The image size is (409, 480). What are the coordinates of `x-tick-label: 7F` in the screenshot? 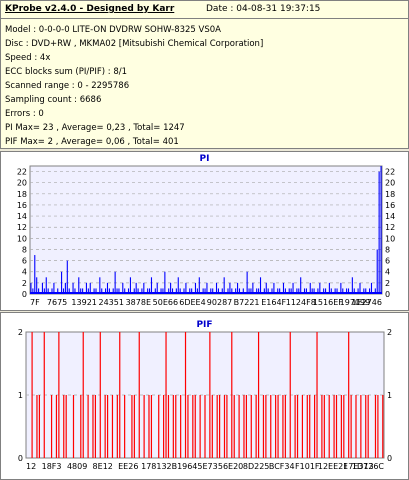 It's located at (35, 302).